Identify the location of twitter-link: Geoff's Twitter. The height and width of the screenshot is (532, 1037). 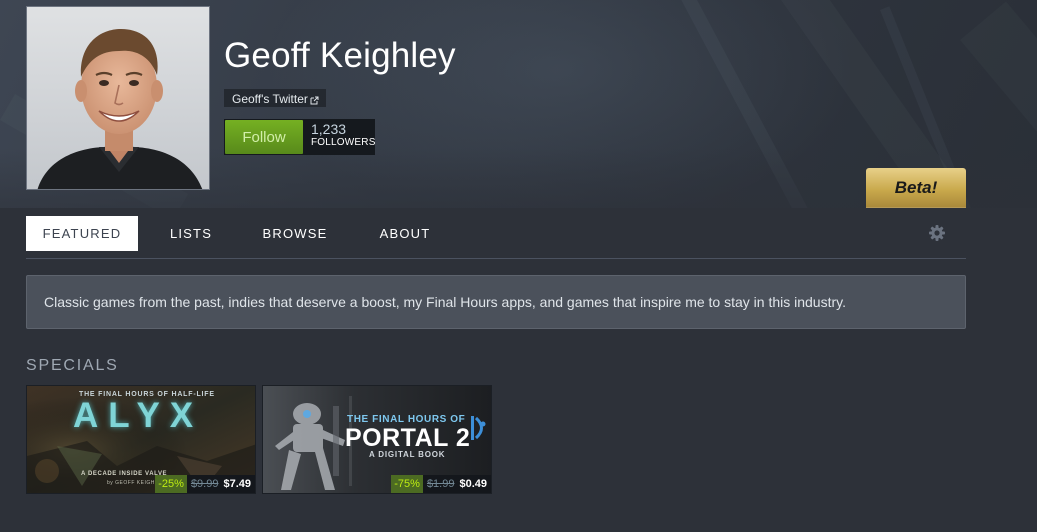
(275, 98).